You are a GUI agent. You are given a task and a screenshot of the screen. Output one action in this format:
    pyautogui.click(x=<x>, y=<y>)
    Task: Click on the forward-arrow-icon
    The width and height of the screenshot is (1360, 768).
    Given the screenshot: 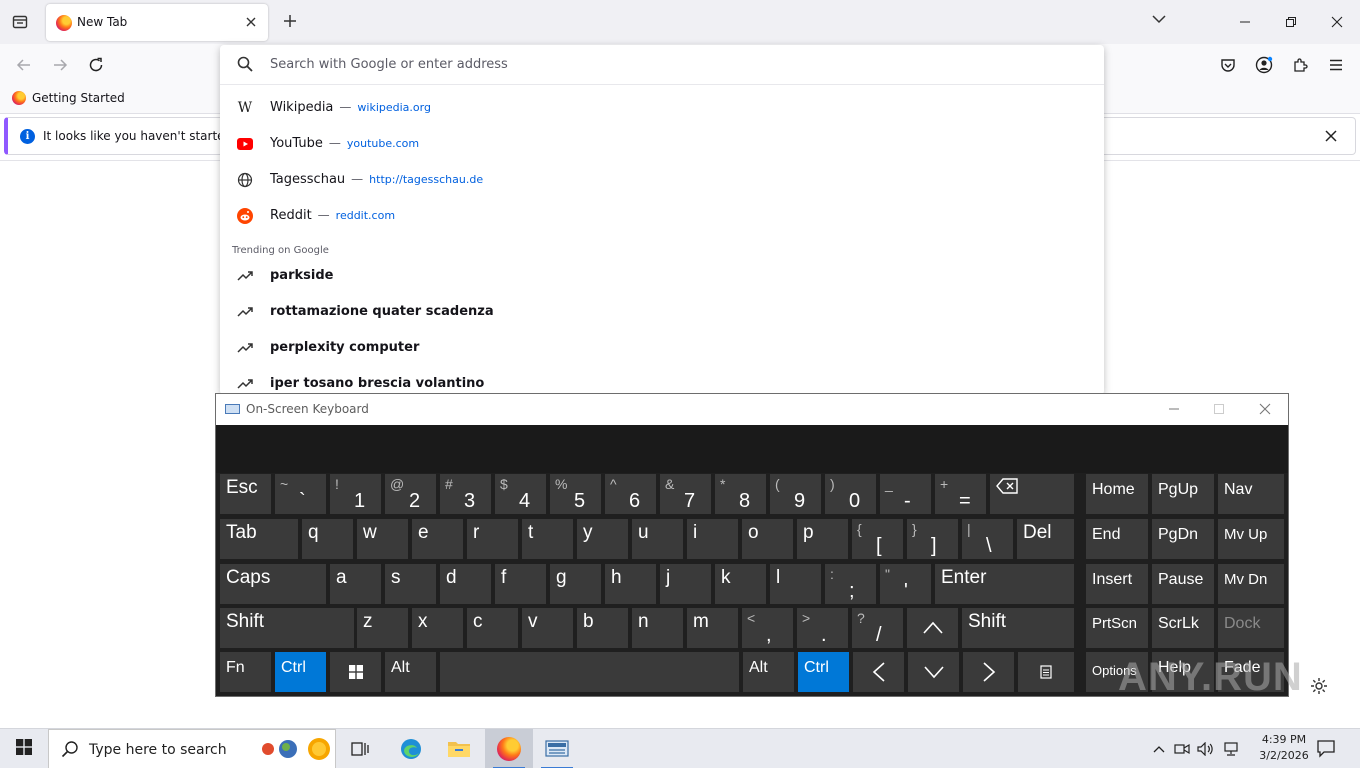 What is the action you would take?
    pyautogui.click(x=60, y=65)
    